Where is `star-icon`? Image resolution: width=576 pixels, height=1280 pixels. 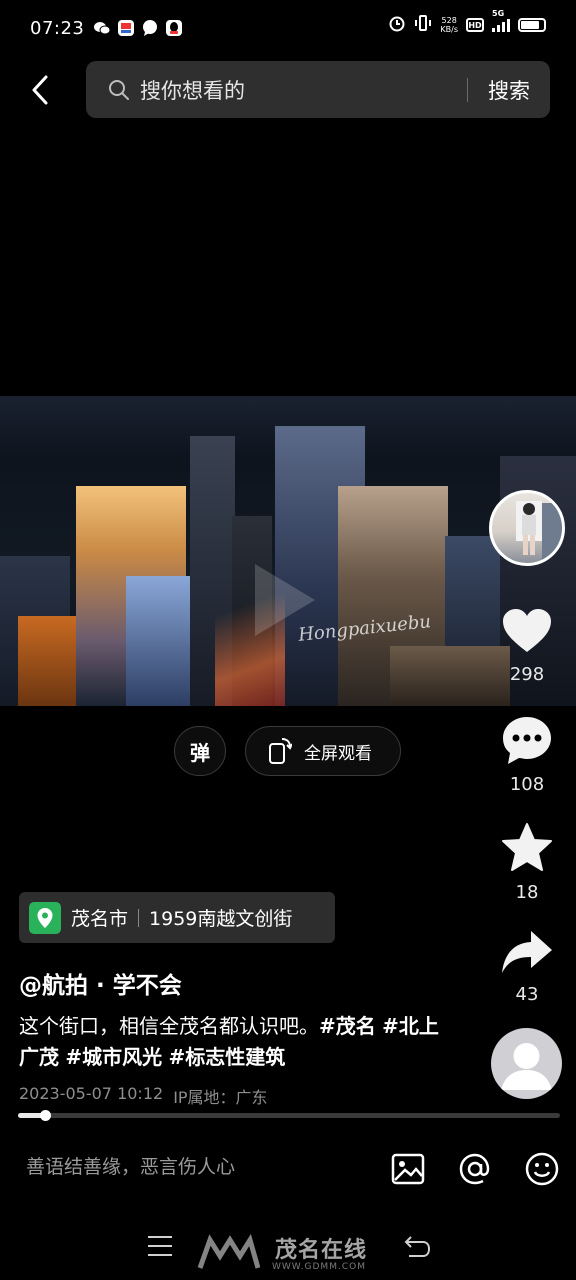 star-icon is located at coordinates (527, 847).